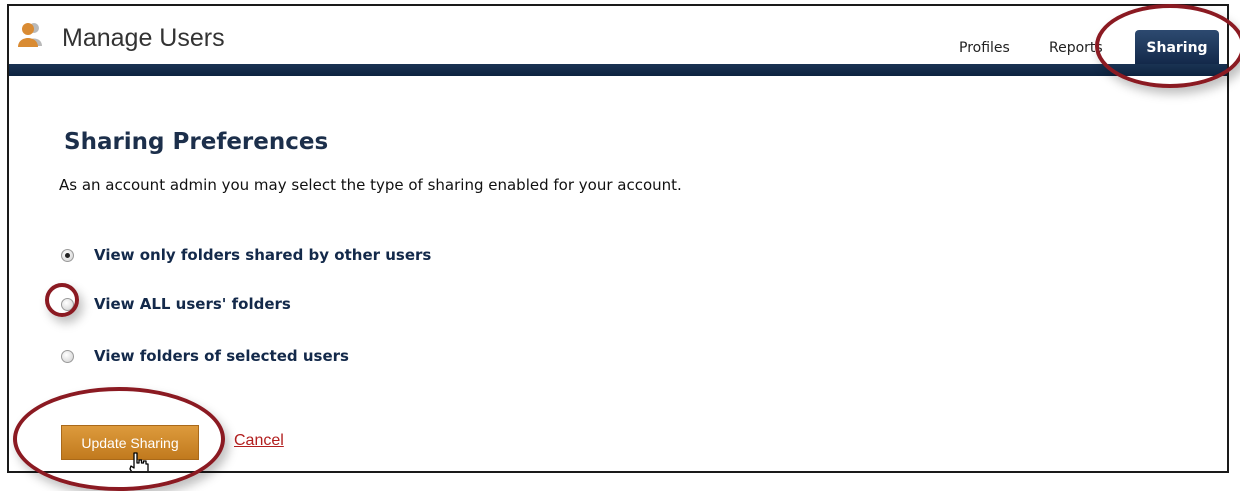  Describe the element at coordinates (1177, 47) in the screenshot. I see `tab-sharing: Sharing` at that location.